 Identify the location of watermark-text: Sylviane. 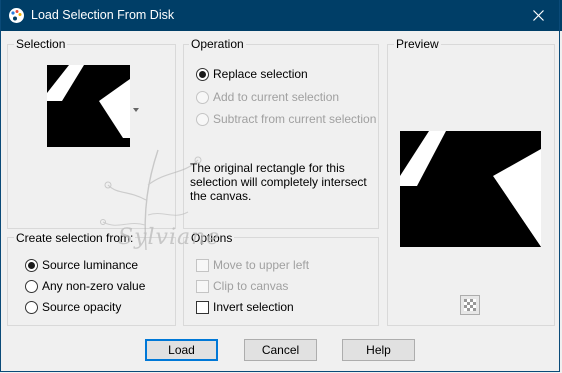
(169, 237).